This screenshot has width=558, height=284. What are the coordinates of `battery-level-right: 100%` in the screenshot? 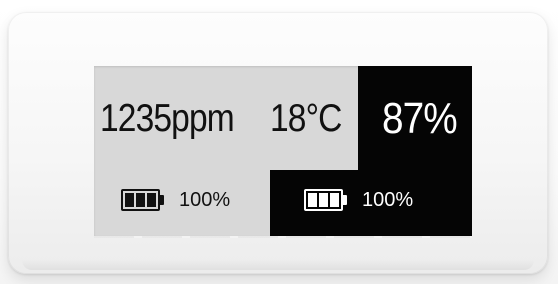 It's located at (388, 200).